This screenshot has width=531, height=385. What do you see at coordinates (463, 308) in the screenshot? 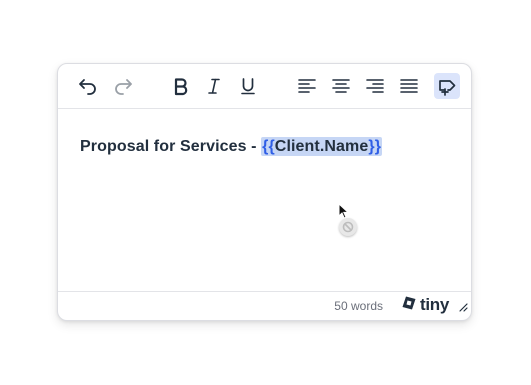
I see `resize-handle-icon` at bounding box center [463, 308].